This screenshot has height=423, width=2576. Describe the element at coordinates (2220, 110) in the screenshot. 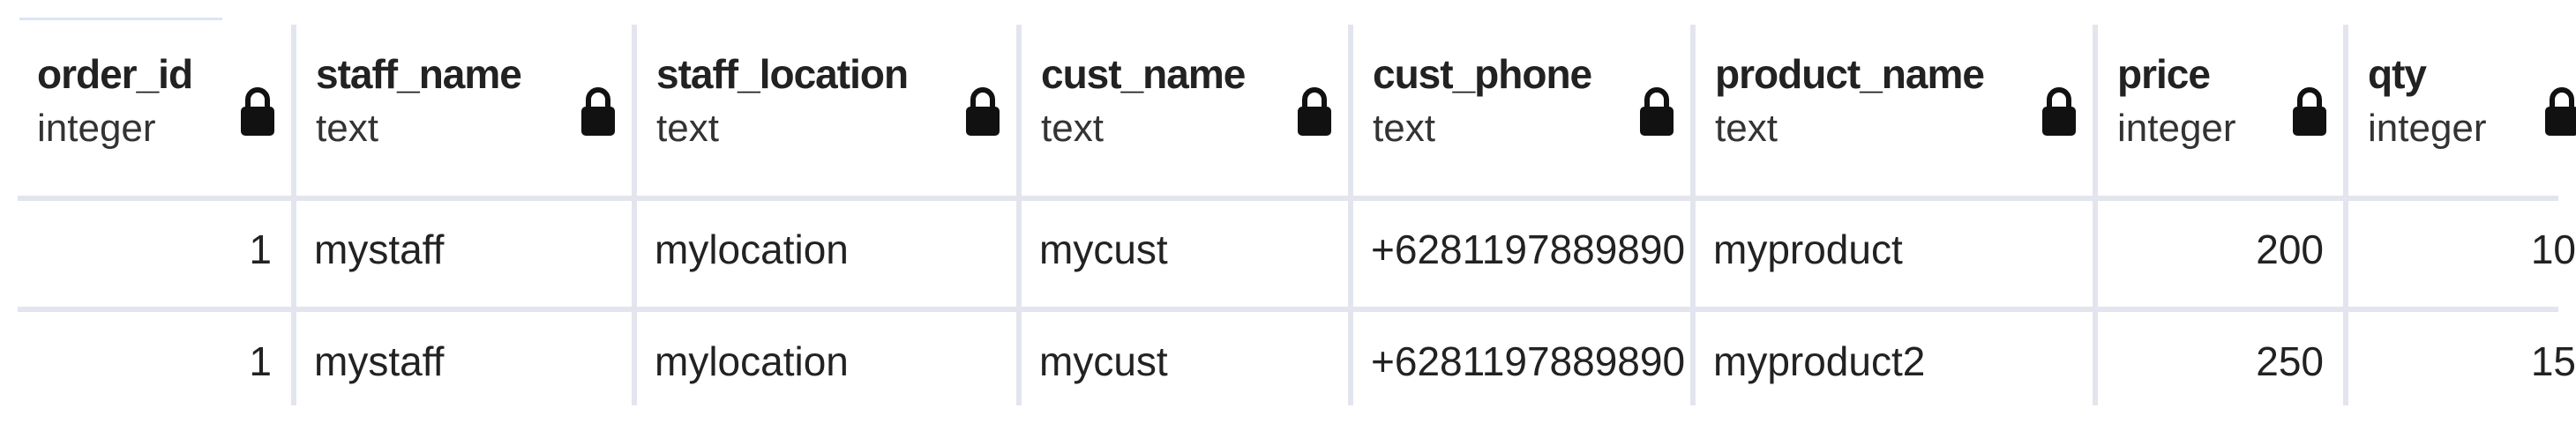

I see `column-header-price: price integer` at that location.